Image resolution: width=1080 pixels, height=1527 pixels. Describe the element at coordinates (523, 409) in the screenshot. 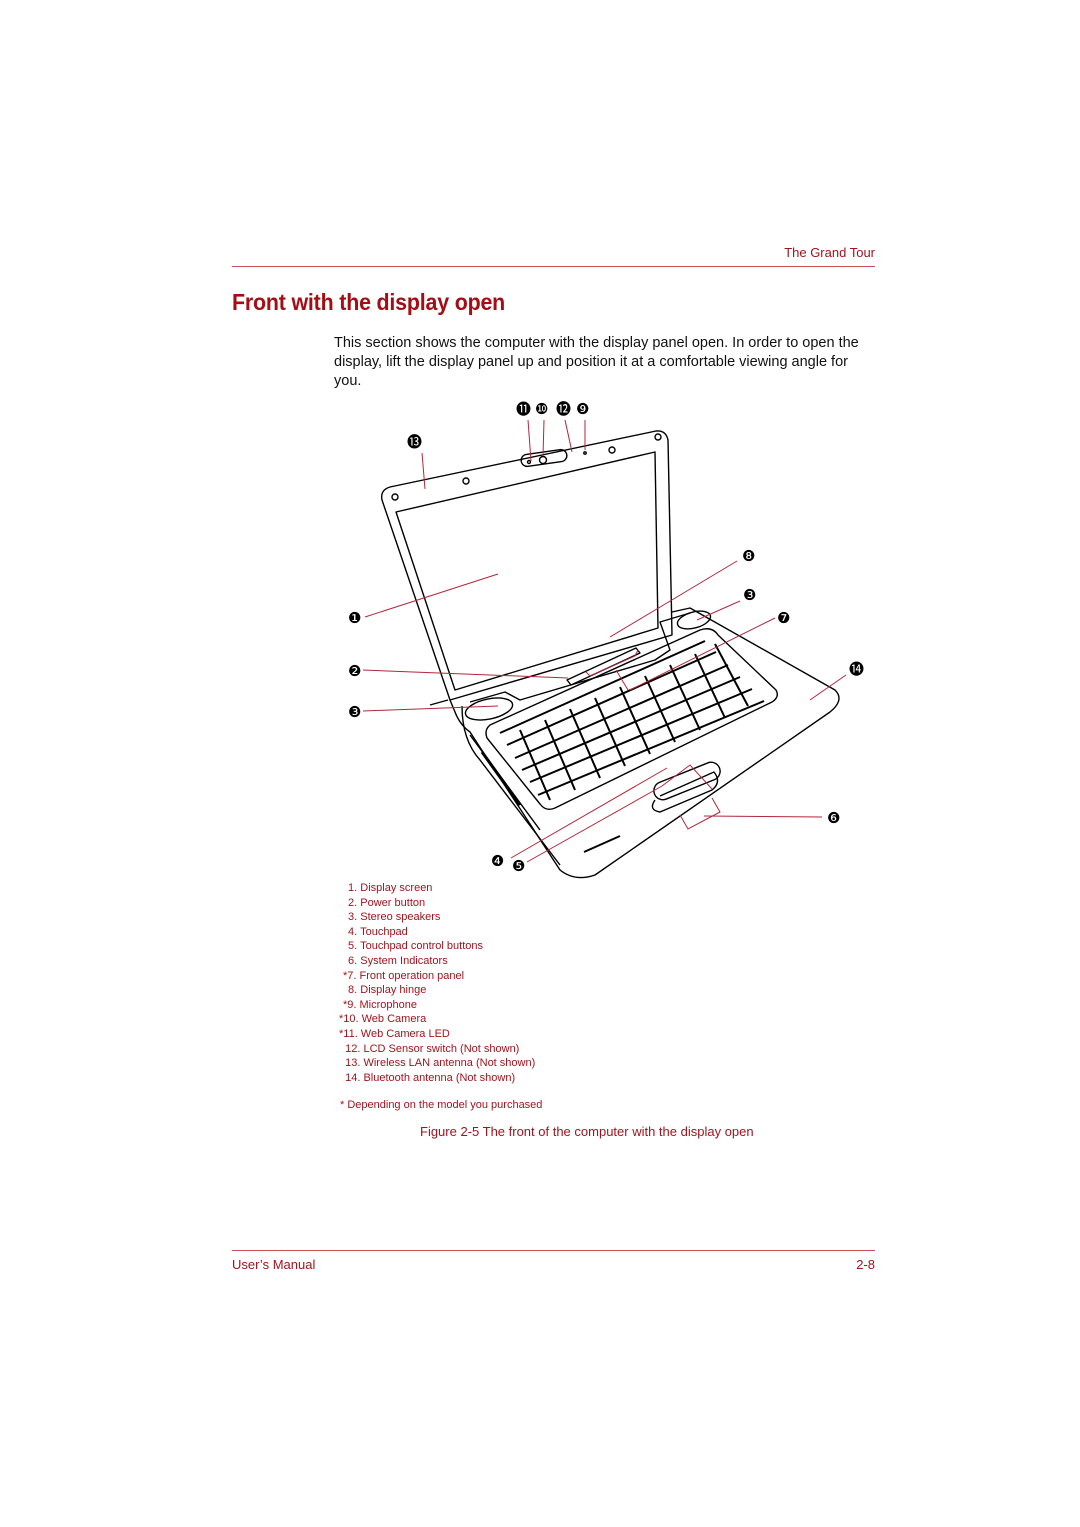

I see `callout-11: ⓫` at that location.